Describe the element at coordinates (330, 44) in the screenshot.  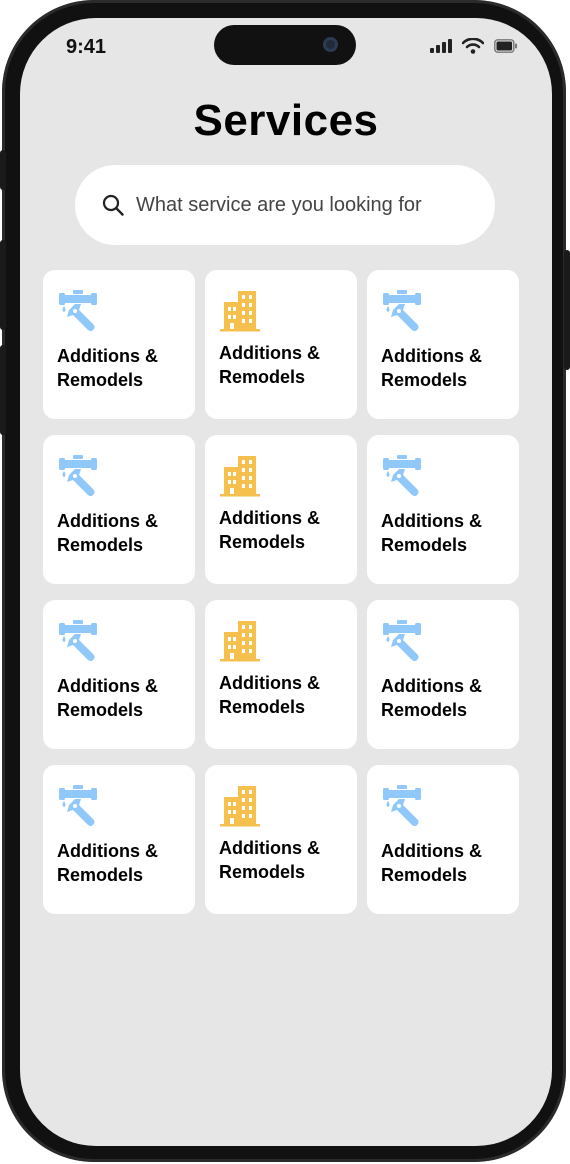
I see `camera-icon` at that location.